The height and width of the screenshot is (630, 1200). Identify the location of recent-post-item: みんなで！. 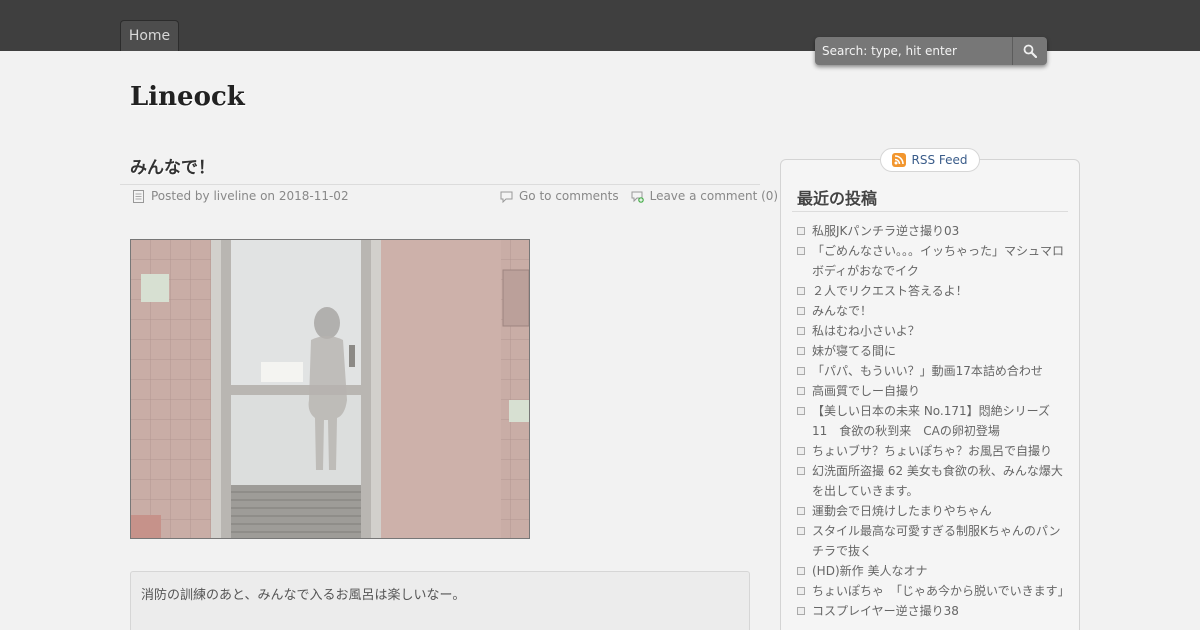
(931, 311).